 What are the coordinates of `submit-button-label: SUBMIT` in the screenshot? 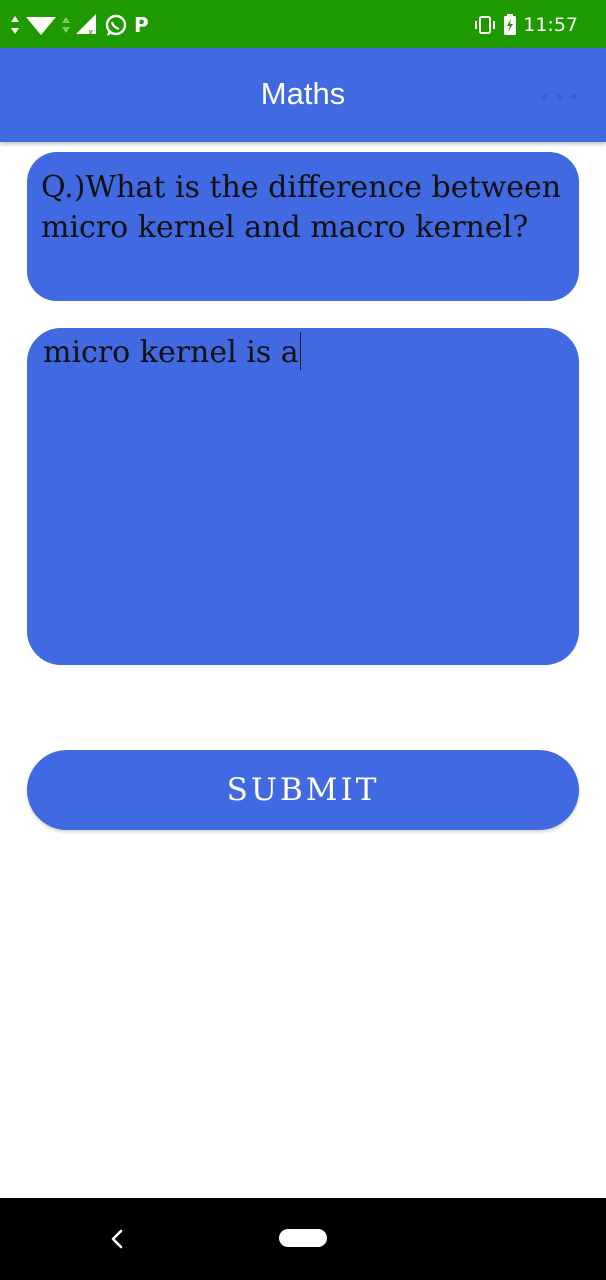 It's located at (303, 790).